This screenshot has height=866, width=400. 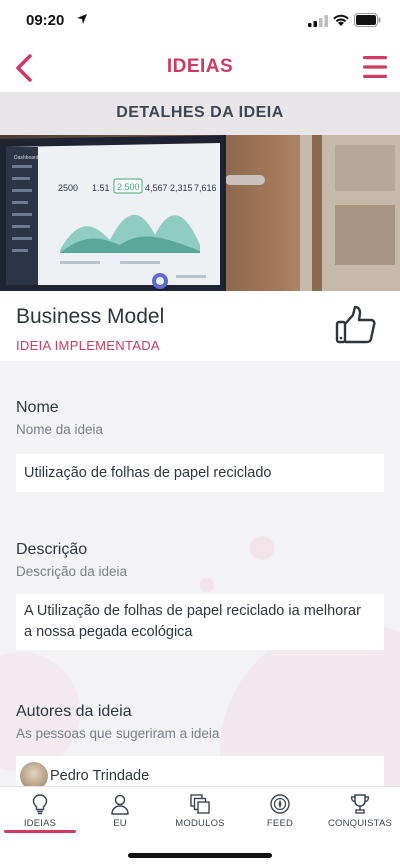 What do you see at coordinates (367, 20) in the screenshot?
I see `battery-icon` at bounding box center [367, 20].